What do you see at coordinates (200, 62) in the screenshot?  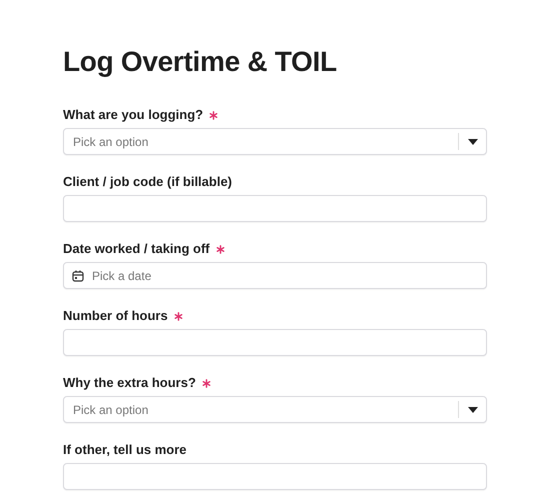 I see `form-title: Log Overtime & TOIL` at bounding box center [200, 62].